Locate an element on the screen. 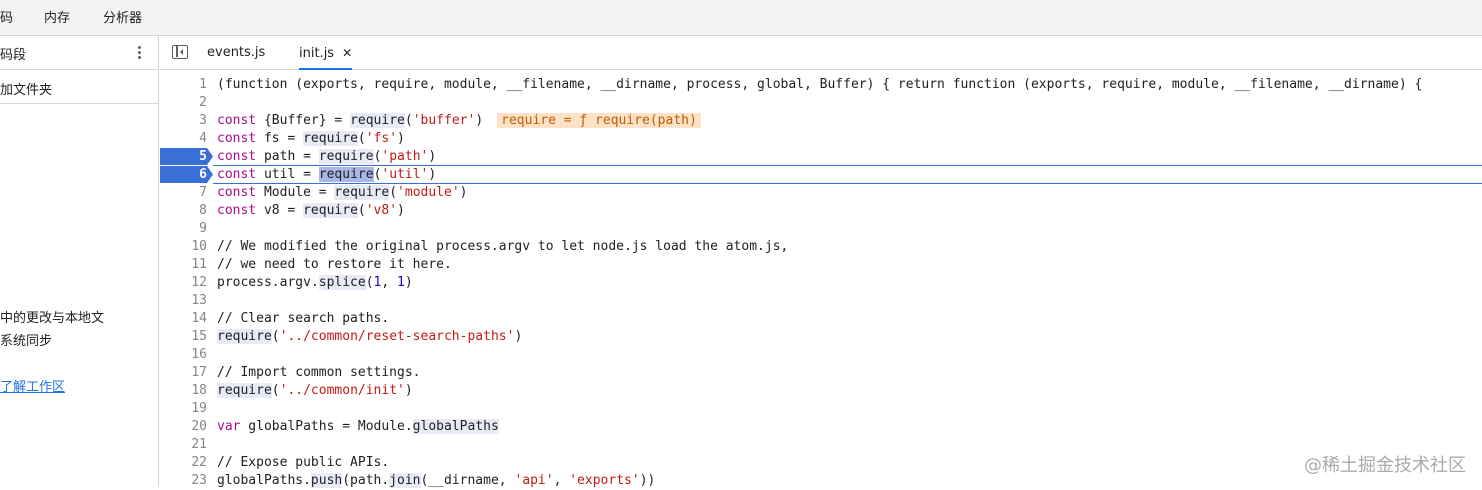 Image resolution: width=1482 pixels, height=490 pixels. toggle-navigator-icon is located at coordinates (180, 52).